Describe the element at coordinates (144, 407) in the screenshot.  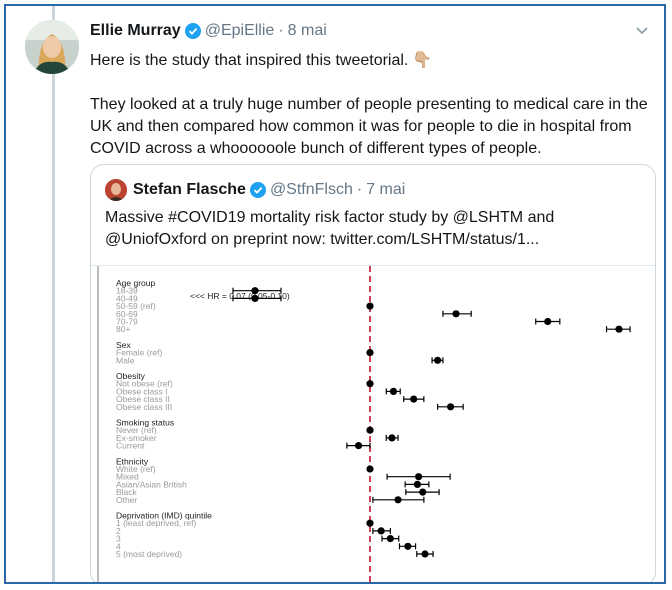
I see `level-label: Obese class III` at that location.